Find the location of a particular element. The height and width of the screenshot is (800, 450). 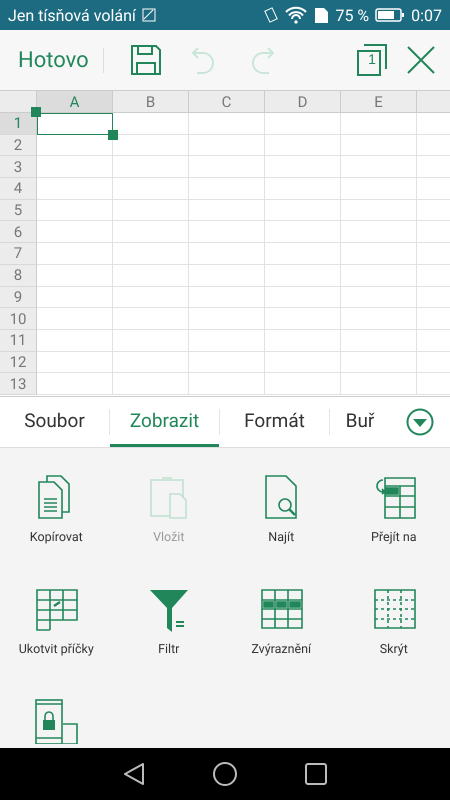

save-icon is located at coordinates (146, 60).